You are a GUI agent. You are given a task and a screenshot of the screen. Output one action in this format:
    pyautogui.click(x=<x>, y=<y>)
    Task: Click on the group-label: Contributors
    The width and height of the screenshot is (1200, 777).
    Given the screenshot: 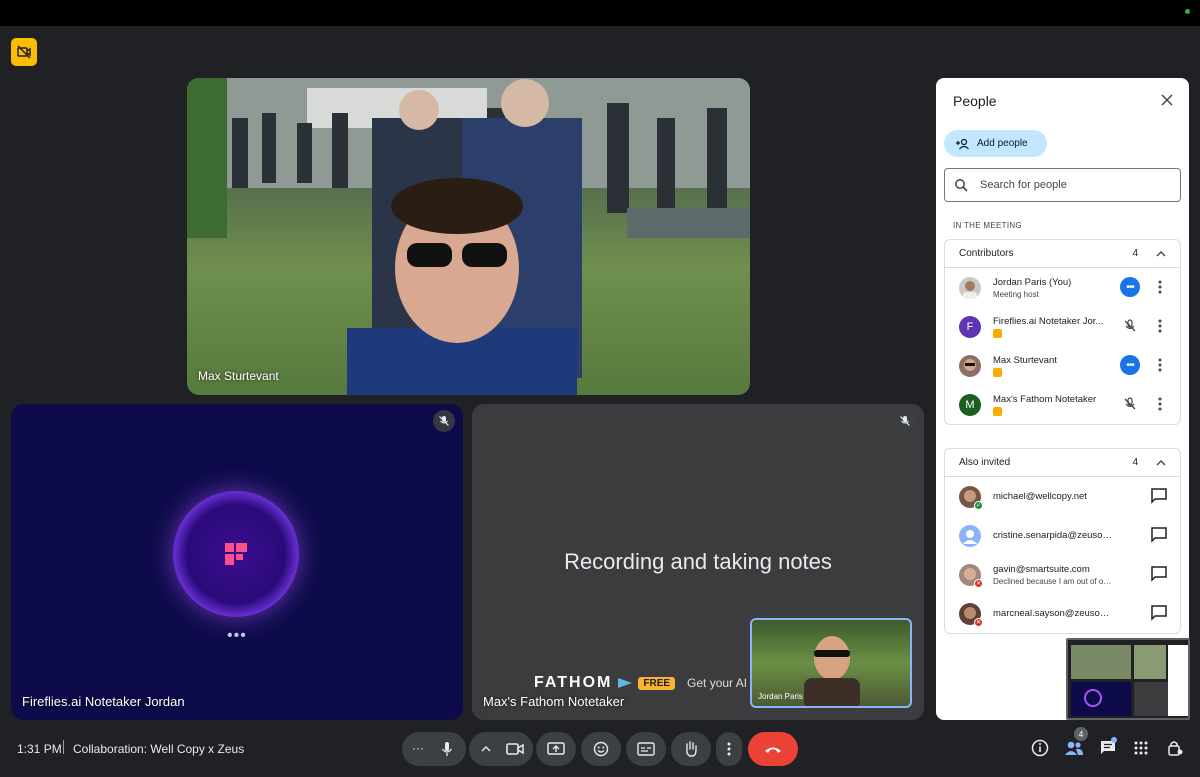 What is the action you would take?
    pyautogui.click(x=986, y=253)
    